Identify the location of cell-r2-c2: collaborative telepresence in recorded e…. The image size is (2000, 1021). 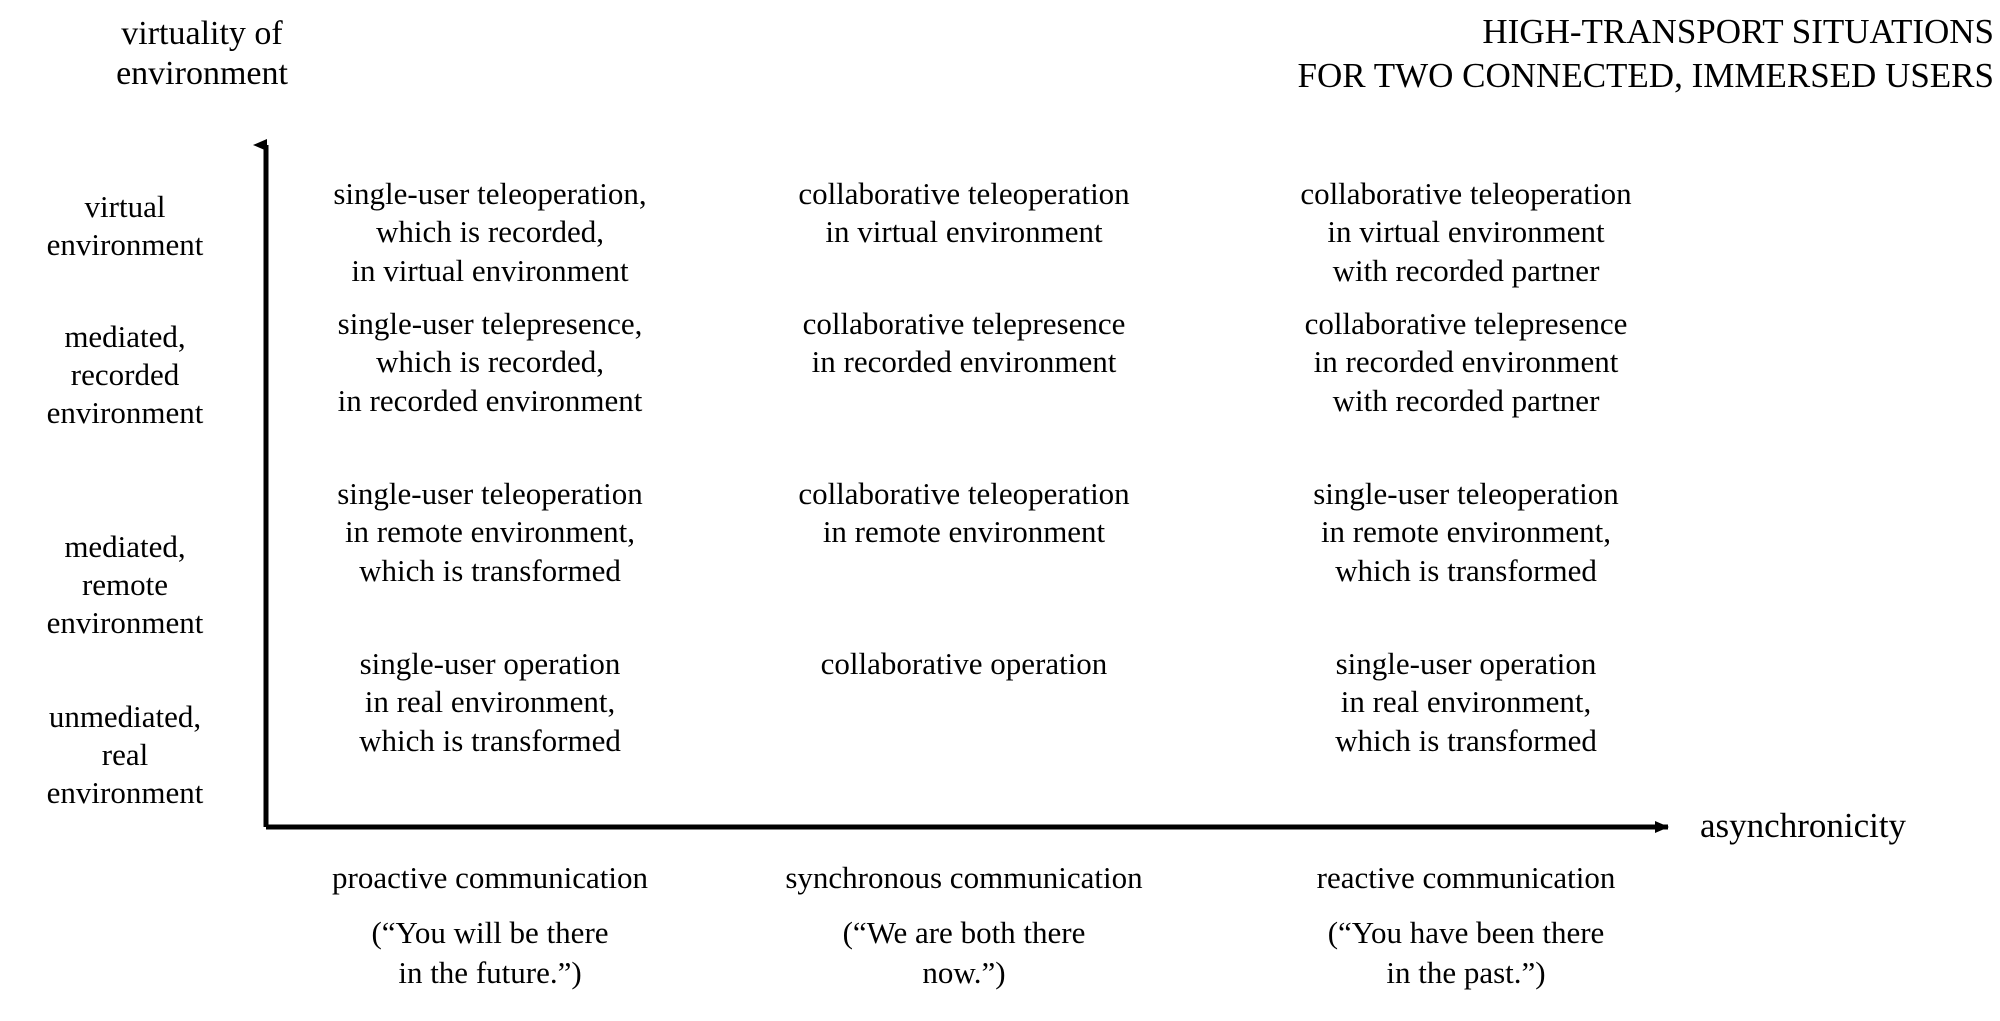
(964, 343).